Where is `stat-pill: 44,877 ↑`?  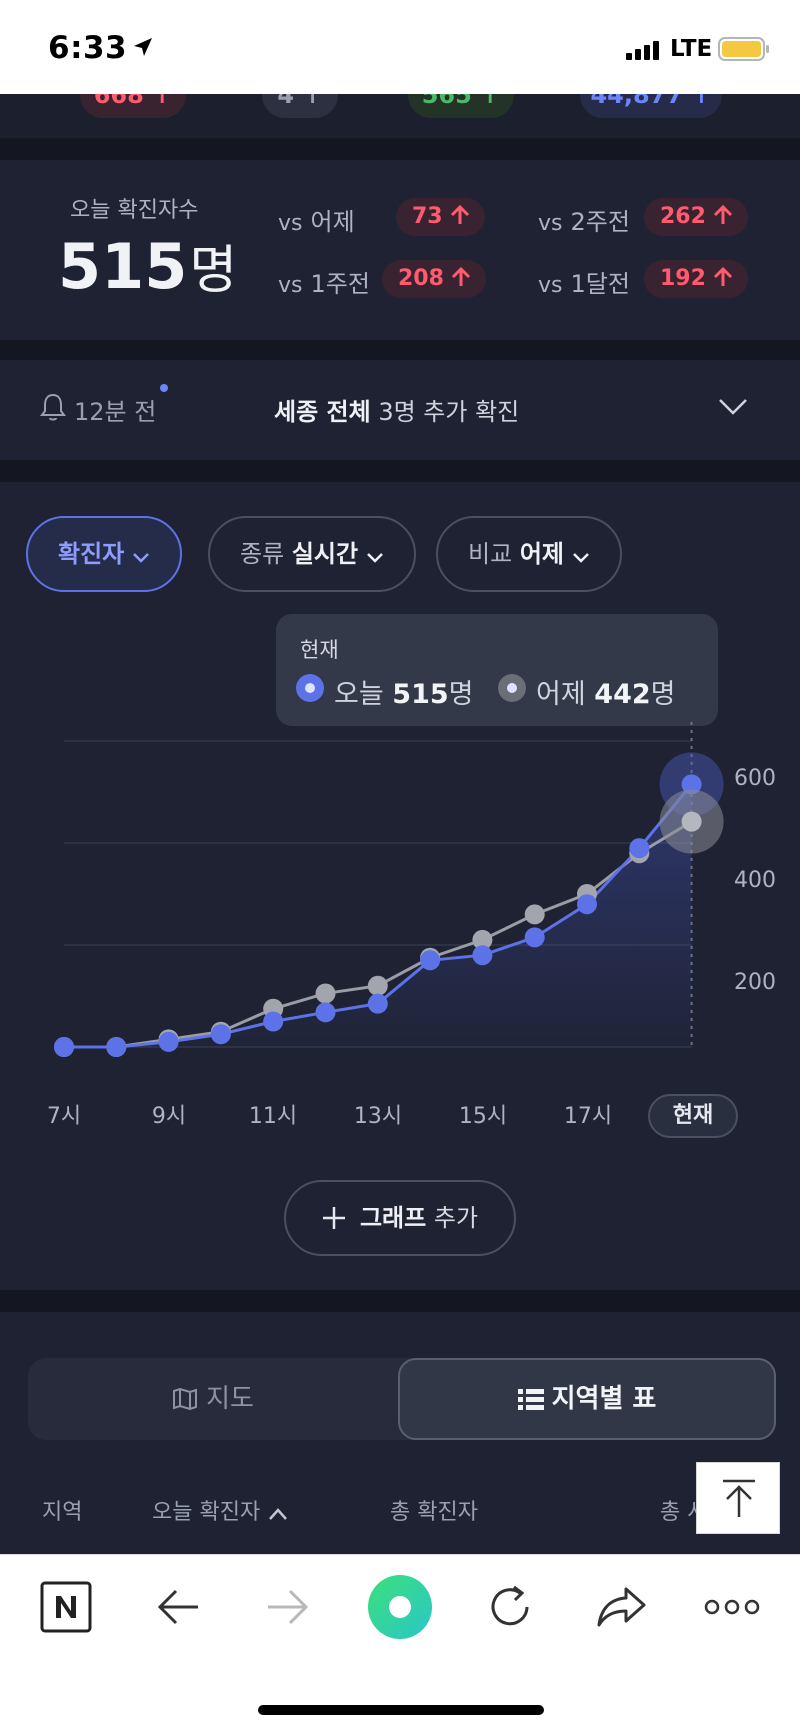 stat-pill: 44,877 ↑ is located at coordinates (651, 106).